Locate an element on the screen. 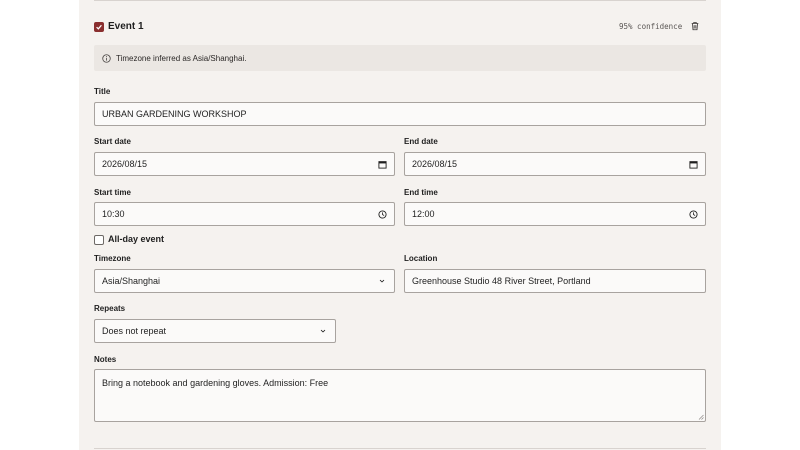 This screenshot has height=450, width=800. start-time-value: 10:30 is located at coordinates (113, 214).